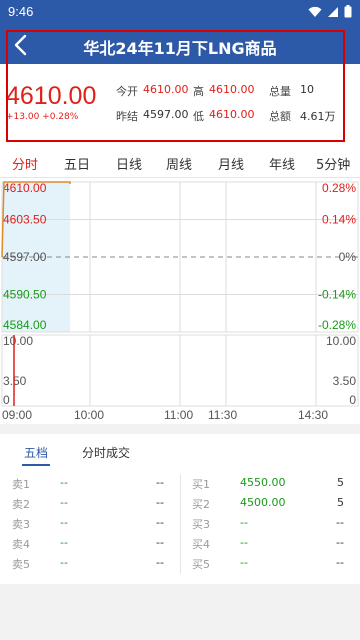 The height and width of the screenshot is (640, 360). Describe the element at coordinates (352, 400) in the screenshot. I see `volume-axis-label-right: 0` at that location.